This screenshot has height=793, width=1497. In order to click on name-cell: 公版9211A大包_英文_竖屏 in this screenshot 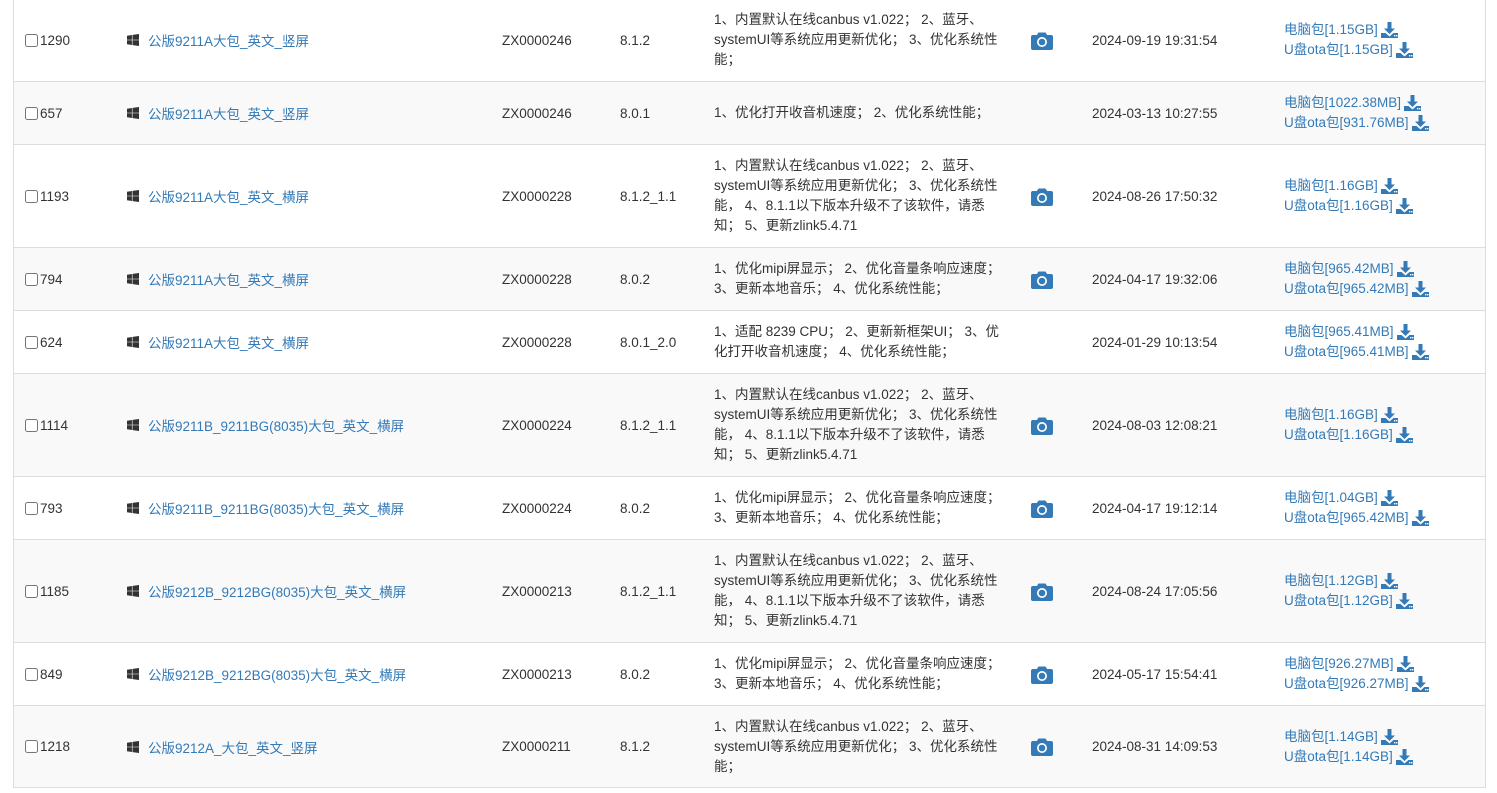, I will do `click(301, 40)`.